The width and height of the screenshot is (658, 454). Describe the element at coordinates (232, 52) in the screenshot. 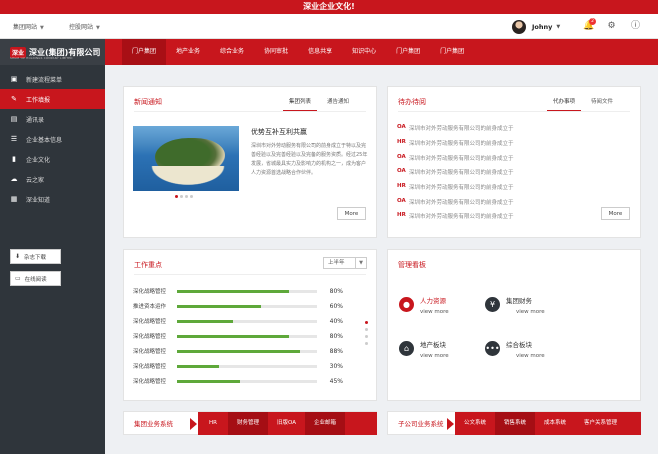

I see `nav-item-general: 综合业务` at that location.